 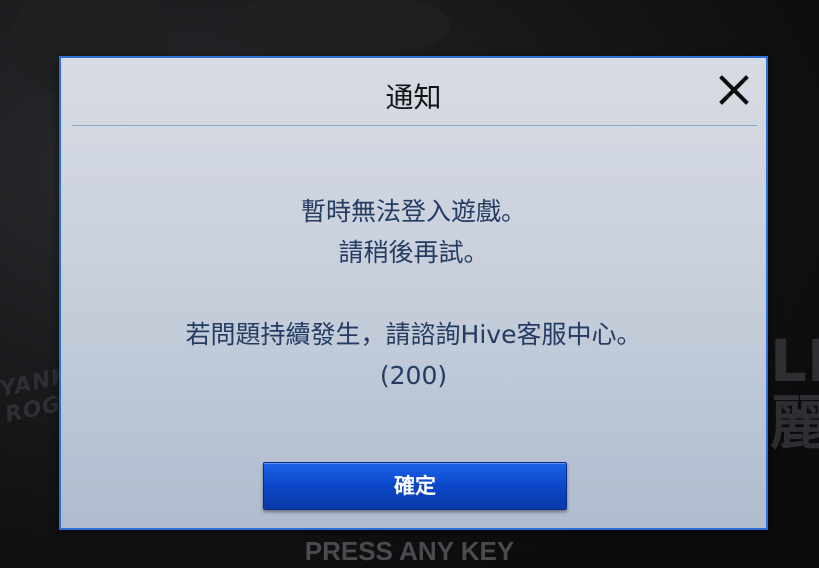 I want to click on message-line-3: 若問題持續發生，請諮詢Hive客服中心。, so click(x=413, y=334).